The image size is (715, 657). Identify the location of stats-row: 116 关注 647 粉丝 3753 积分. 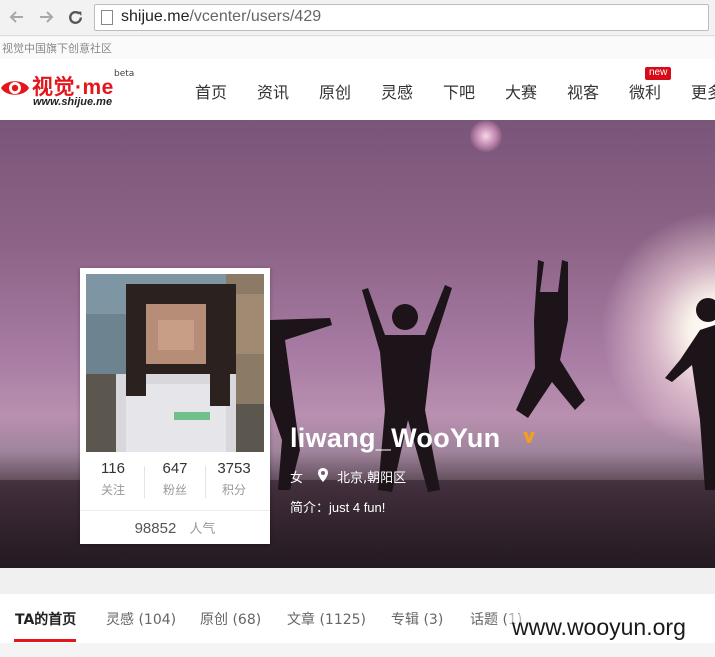
(175, 485).